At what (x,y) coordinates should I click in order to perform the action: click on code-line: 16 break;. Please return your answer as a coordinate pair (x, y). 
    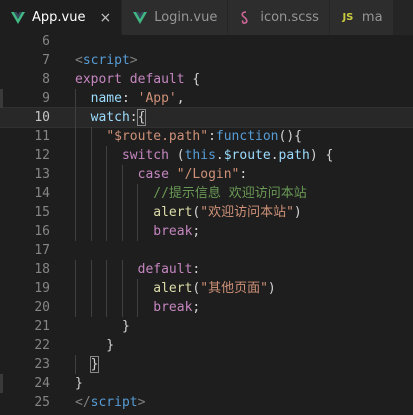
    Looking at the image, I should click on (206, 231).